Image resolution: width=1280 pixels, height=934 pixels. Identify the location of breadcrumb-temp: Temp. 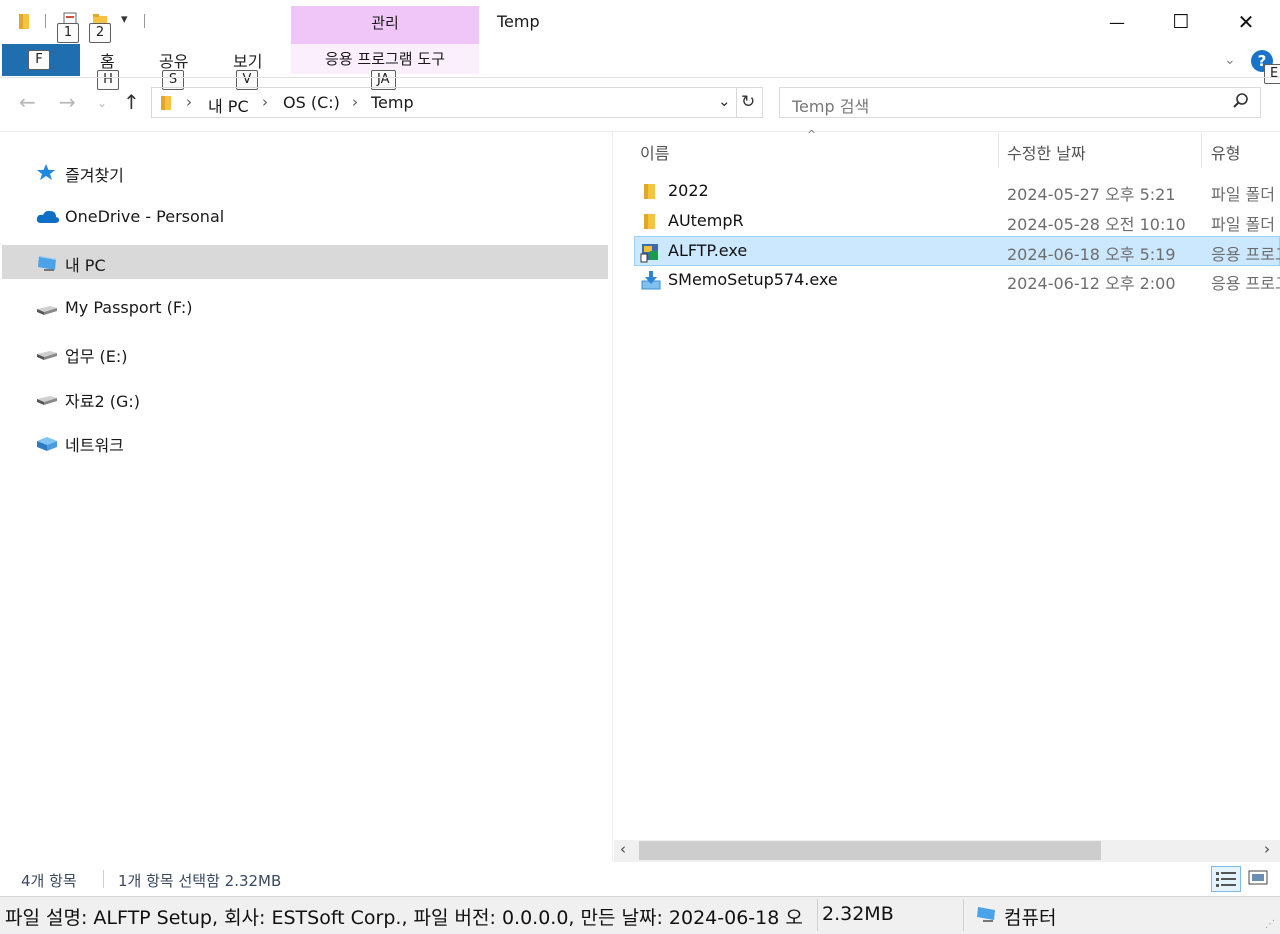
(392, 102).